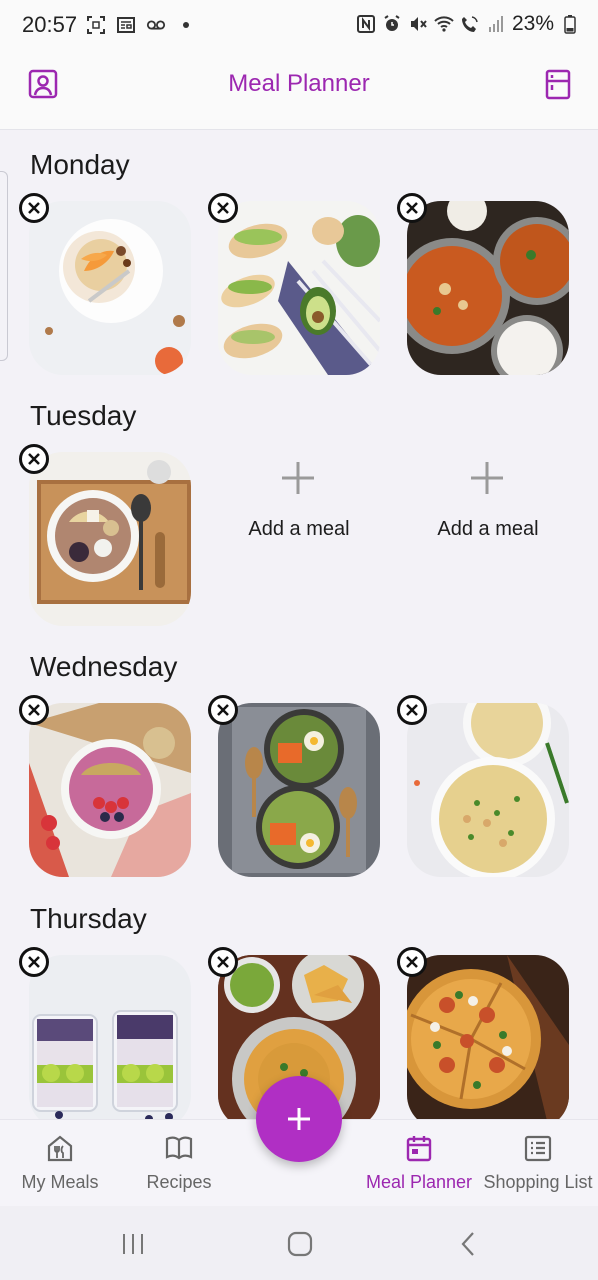 This screenshot has width=598, height=1280. I want to click on status-right: 23%, so click(468, 24).